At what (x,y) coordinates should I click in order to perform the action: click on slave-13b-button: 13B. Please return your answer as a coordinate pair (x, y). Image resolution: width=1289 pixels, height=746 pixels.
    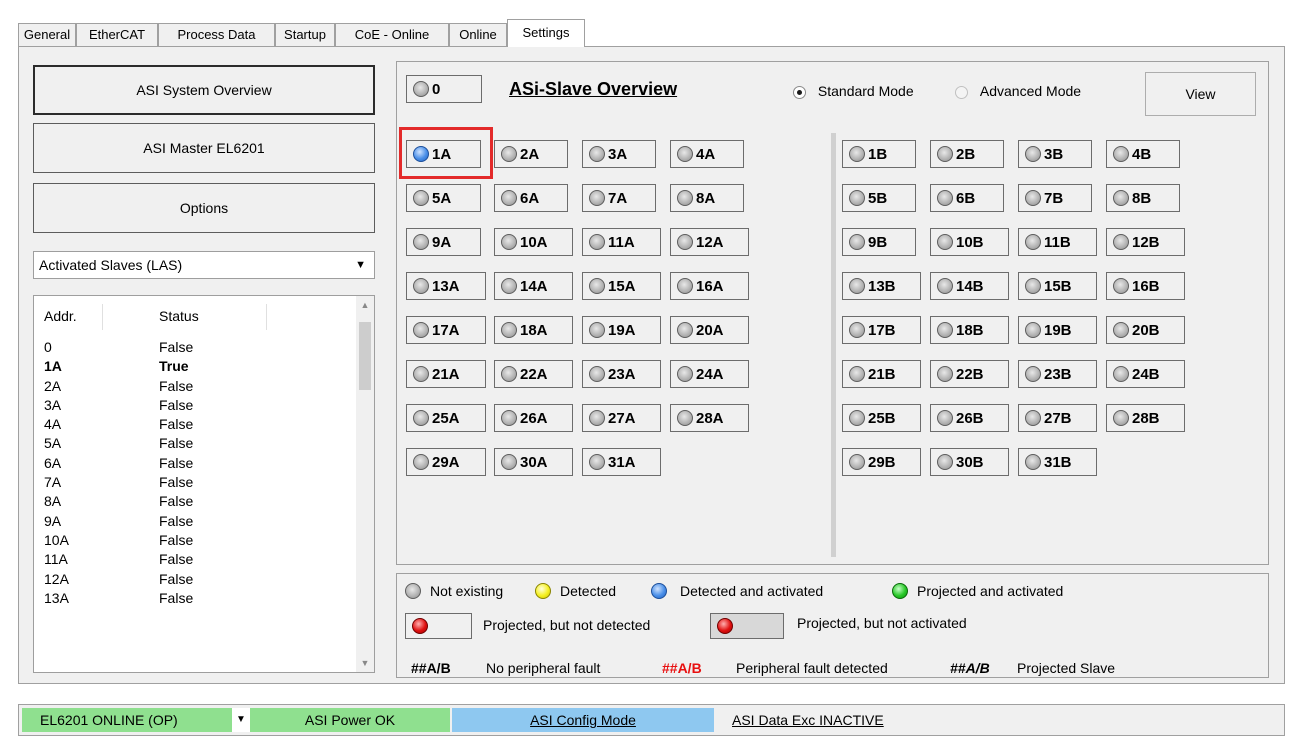
    Looking at the image, I should click on (881, 286).